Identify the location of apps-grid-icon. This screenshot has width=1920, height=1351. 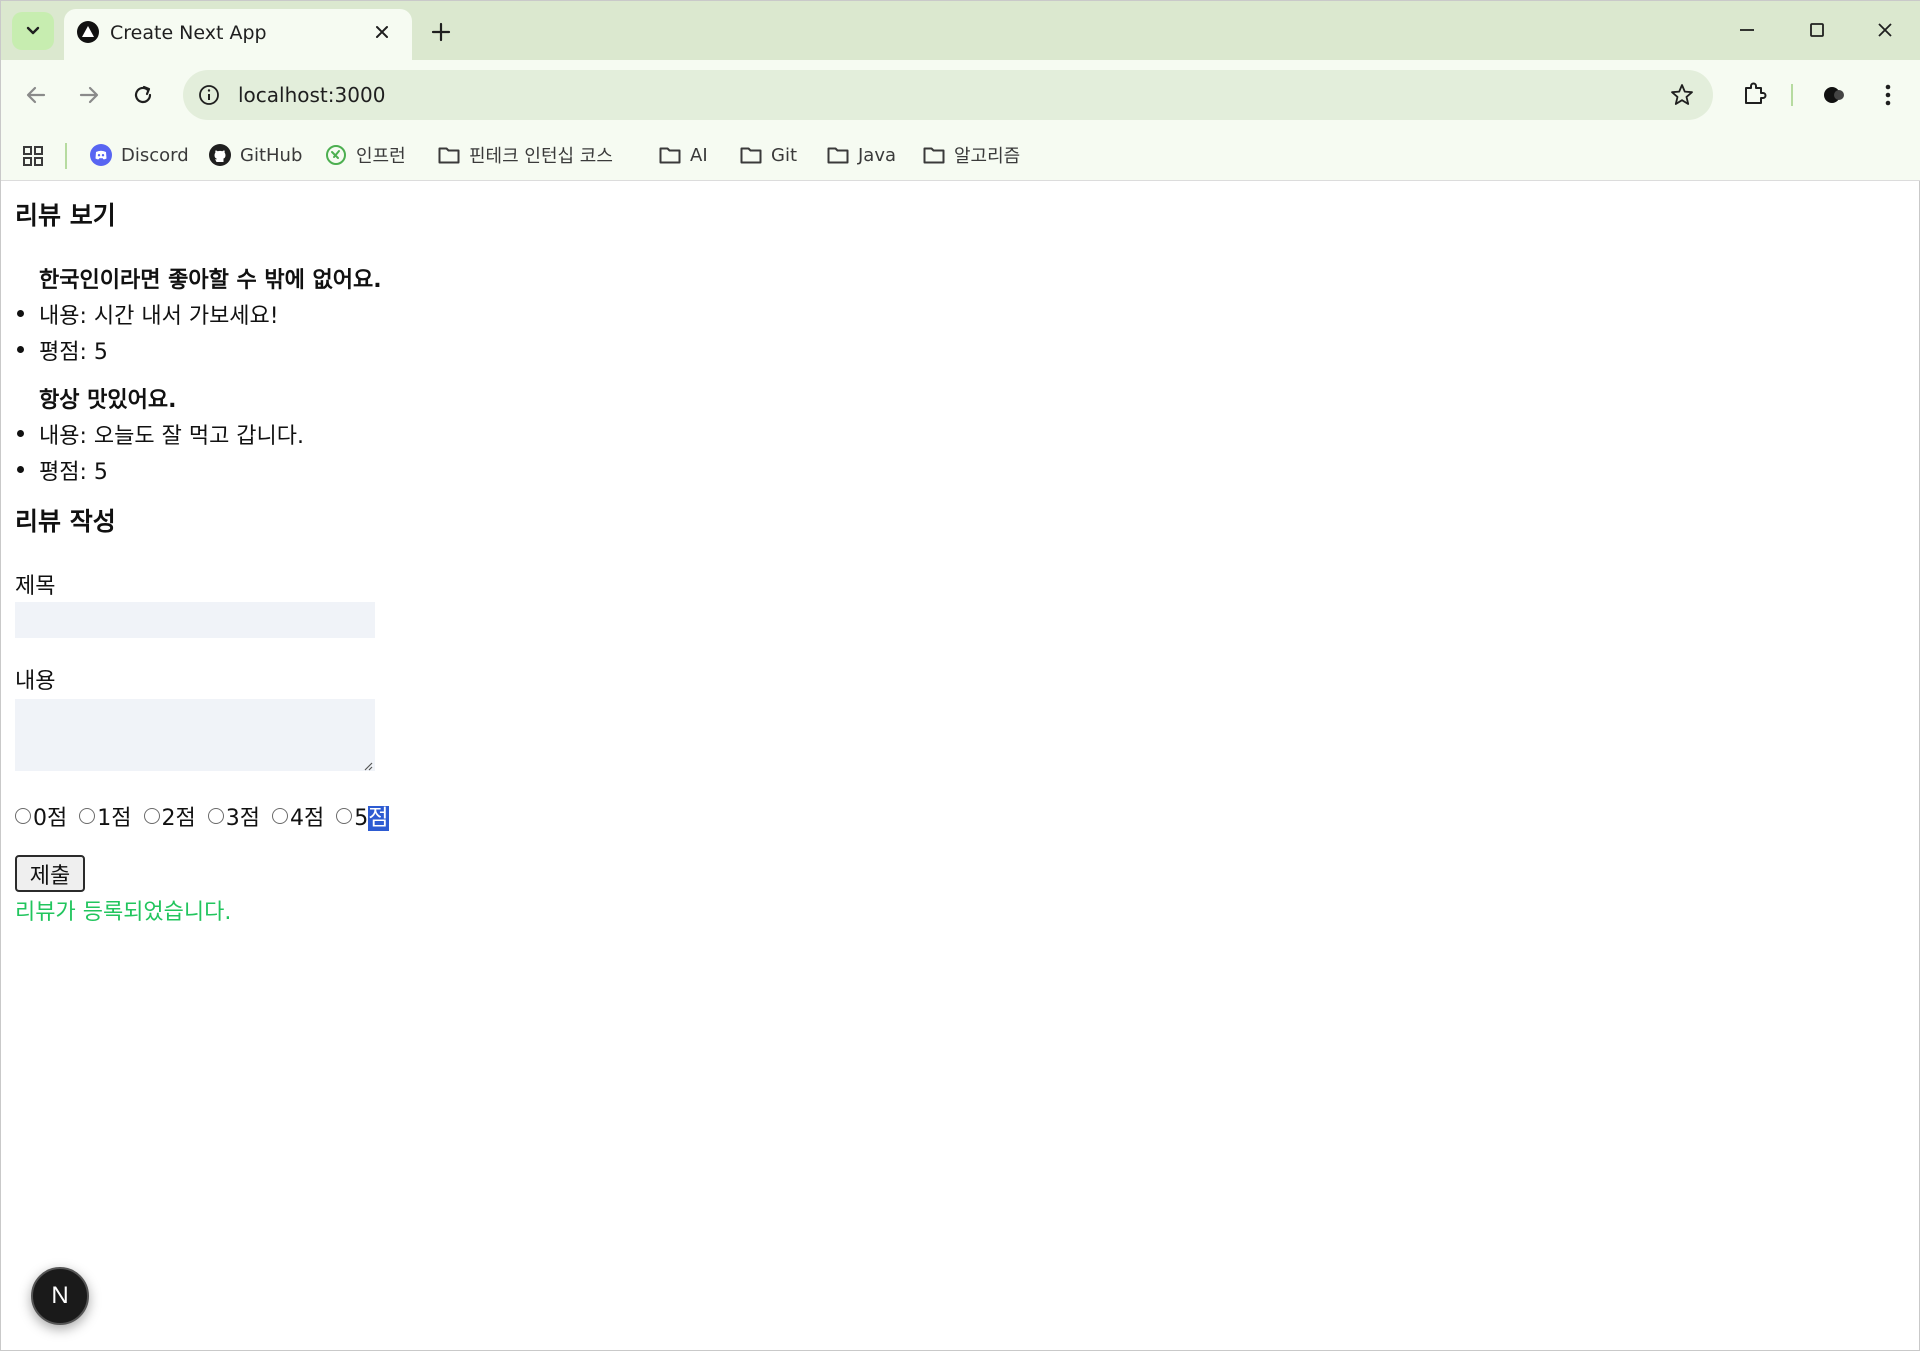
(33, 156).